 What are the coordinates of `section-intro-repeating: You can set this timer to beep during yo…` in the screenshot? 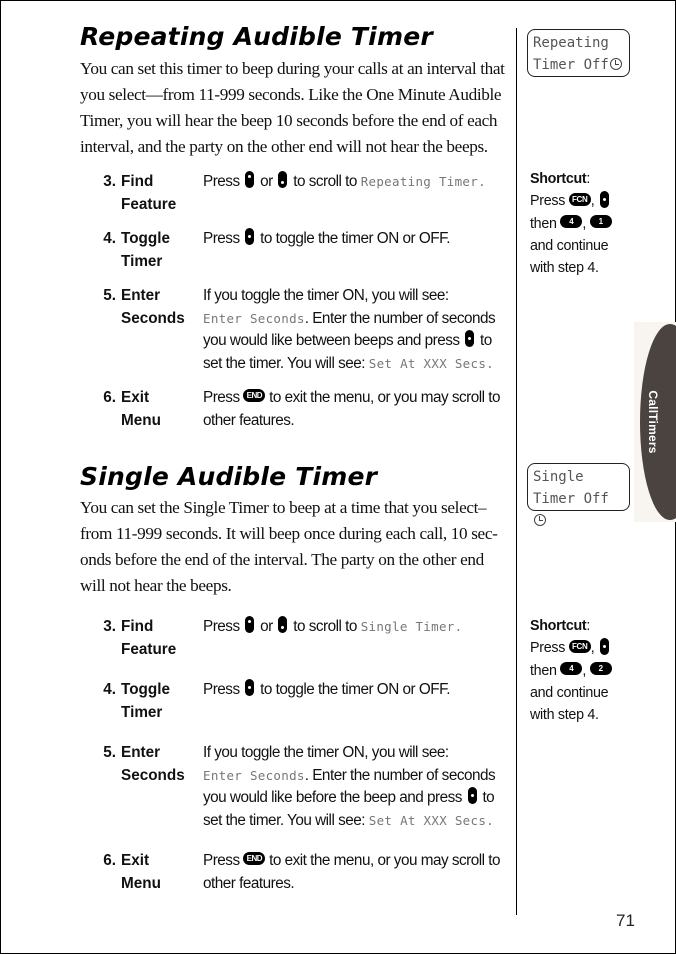 It's located at (292, 107).